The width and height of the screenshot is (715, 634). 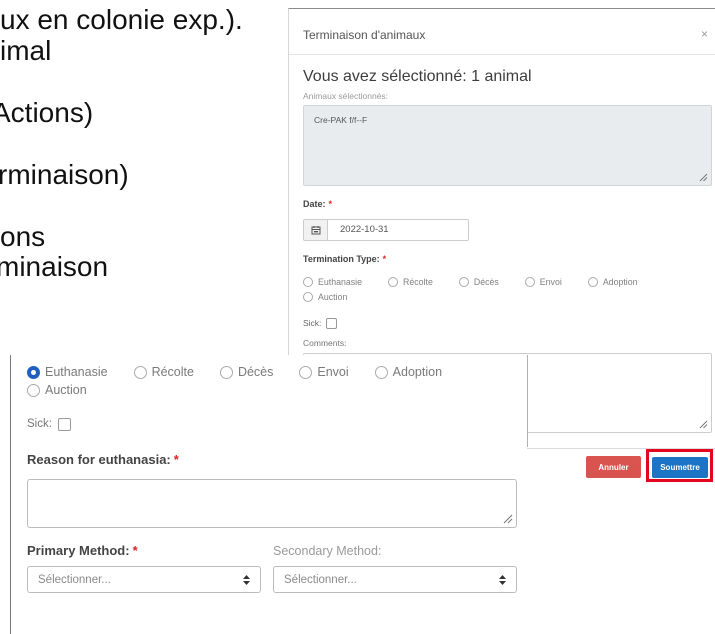 What do you see at coordinates (502, 54) in the screenshot?
I see `modal-header-divider` at bounding box center [502, 54].